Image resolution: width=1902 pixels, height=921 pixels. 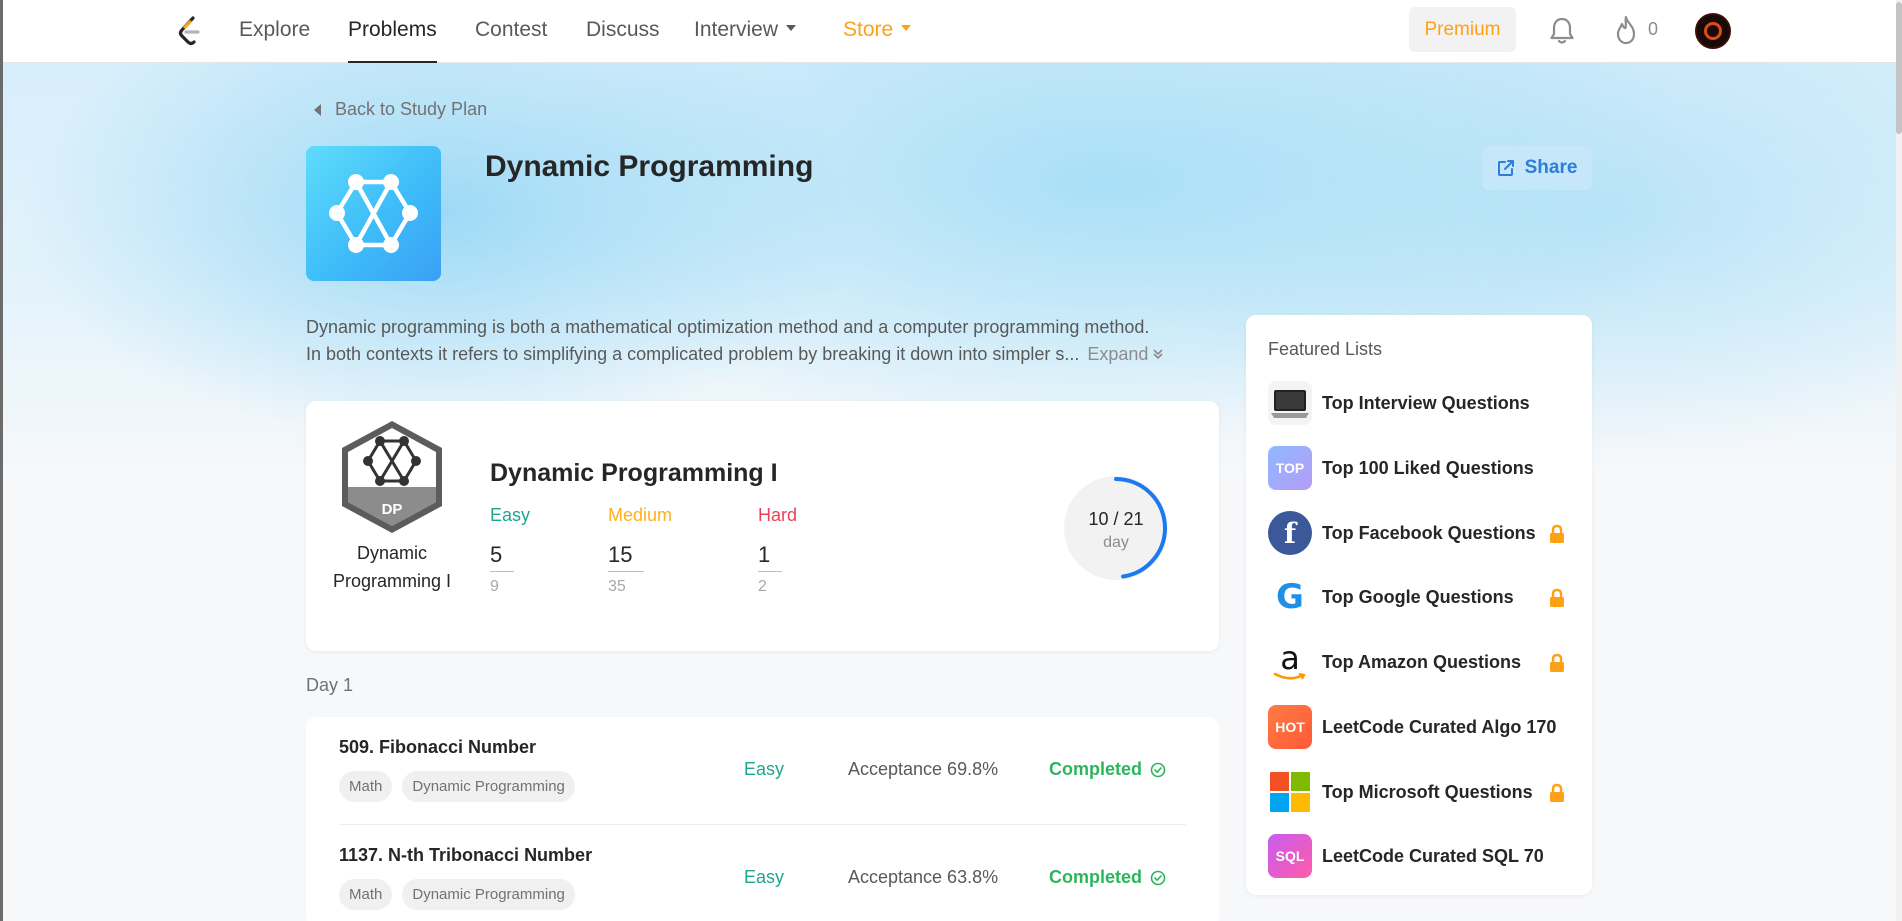 I want to click on double-chevron-down-icon, so click(x=1158, y=354).